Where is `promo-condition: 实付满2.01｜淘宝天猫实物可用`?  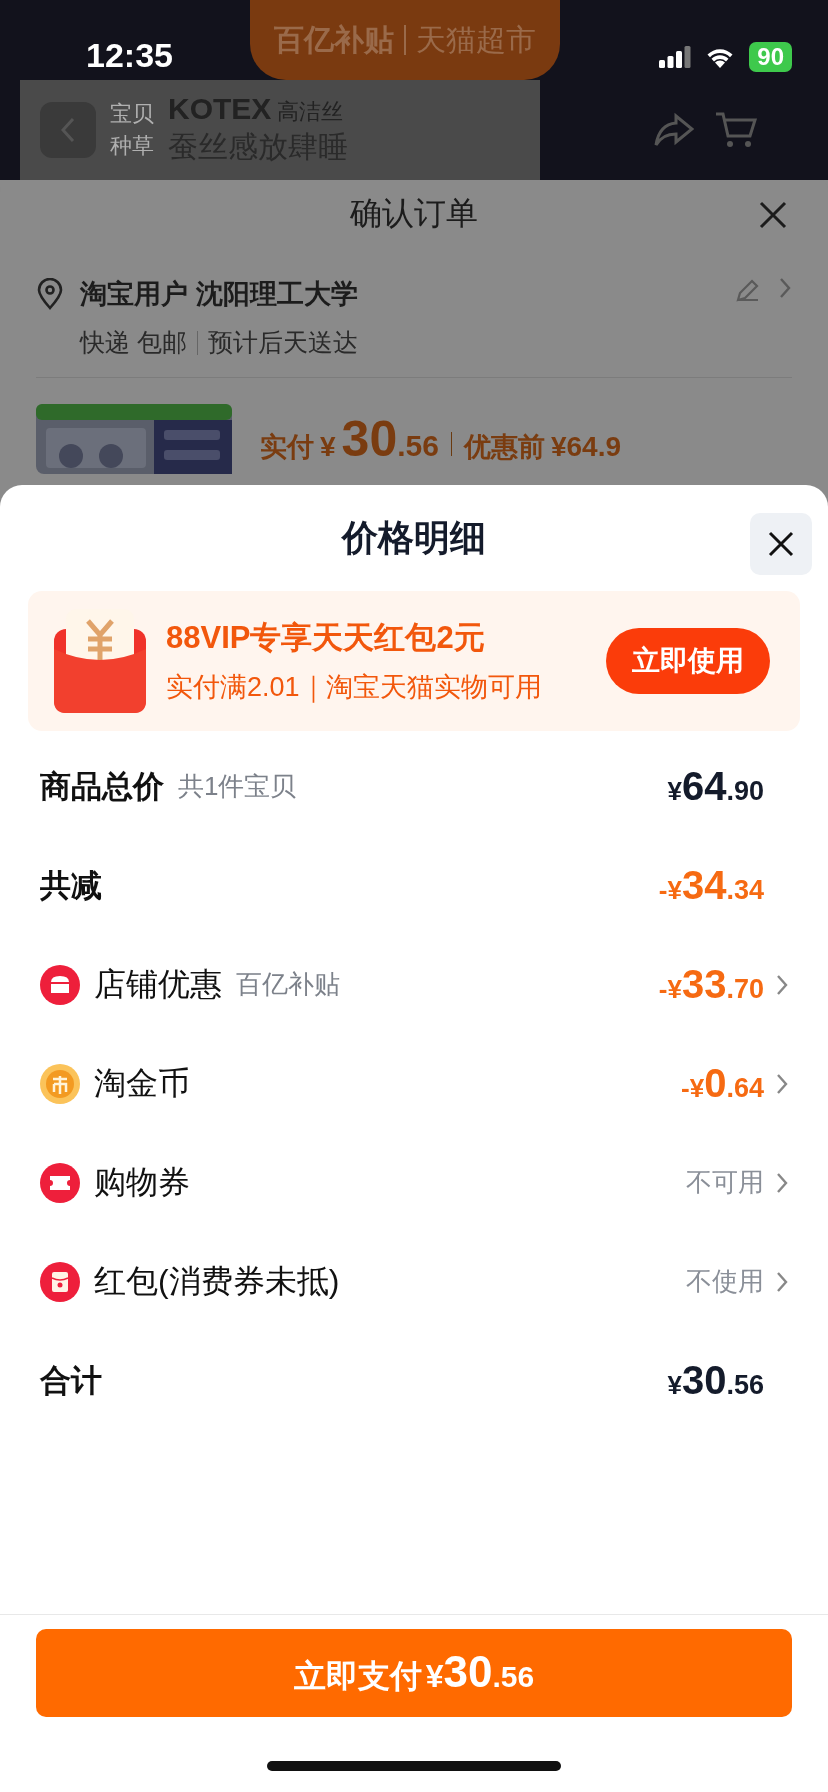
promo-condition: 实付满2.01｜淘宝天猫实物可用 is located at coordinates (354, 688).